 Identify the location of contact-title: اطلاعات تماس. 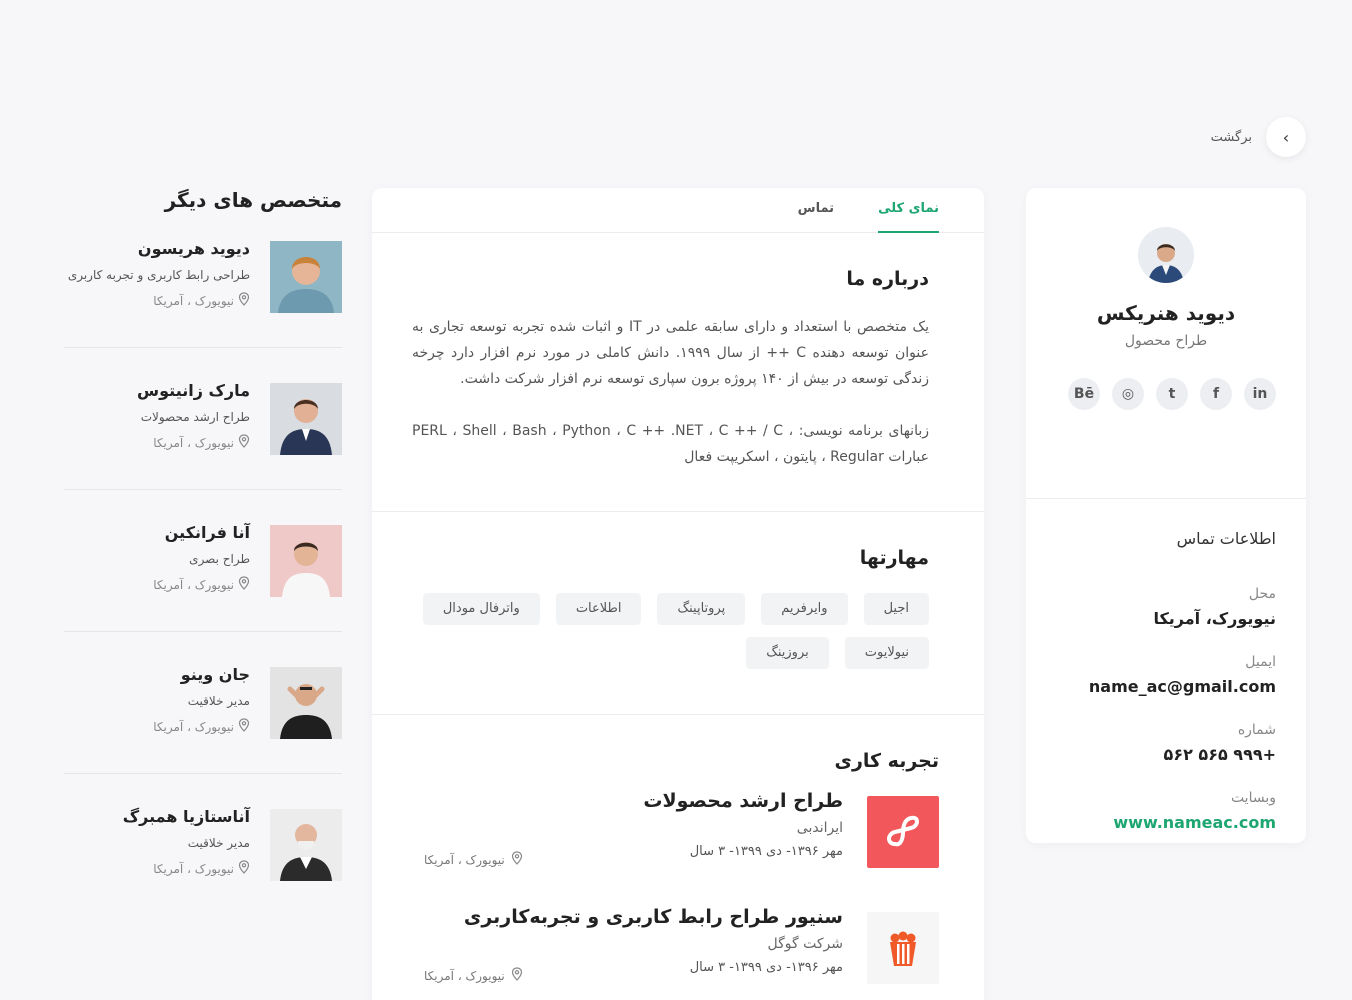
(1226, 538).